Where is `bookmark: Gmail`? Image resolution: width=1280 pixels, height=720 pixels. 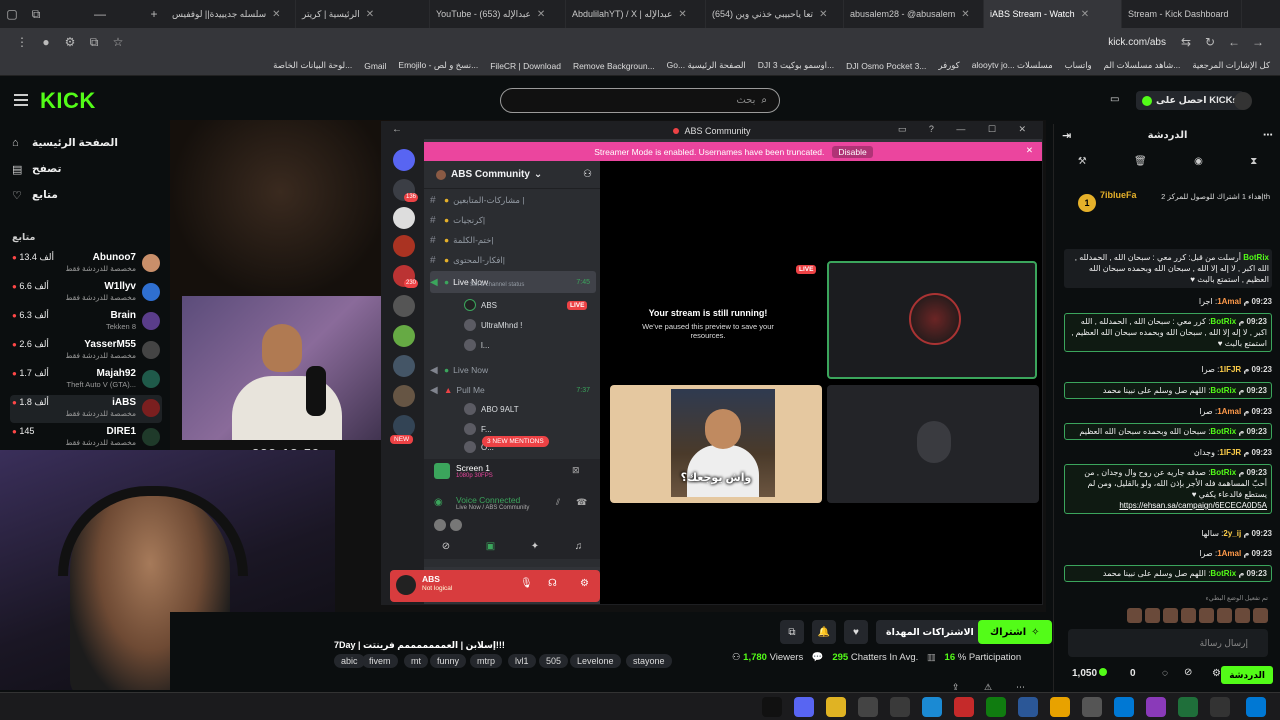 bookmark: Gmail is located at coordinates (375, 66).